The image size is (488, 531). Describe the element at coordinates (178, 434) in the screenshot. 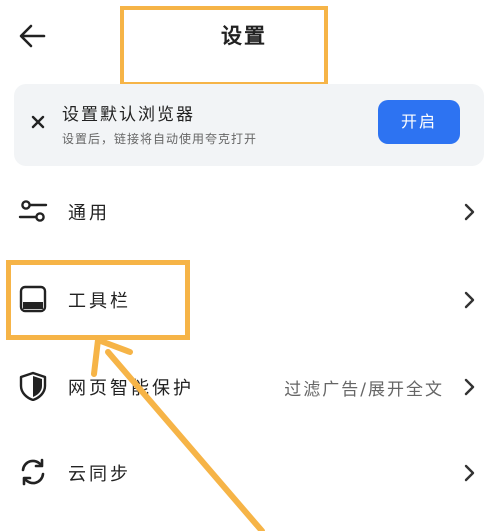

I see `annotation-arrow` at that location.